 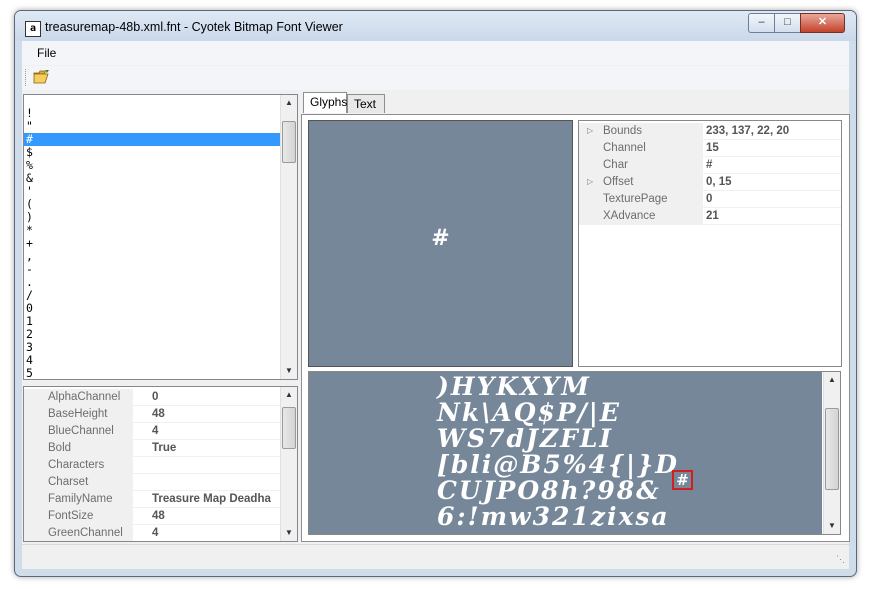 I want to click on glyph-property-value: 0, so click(x=709, y=199).